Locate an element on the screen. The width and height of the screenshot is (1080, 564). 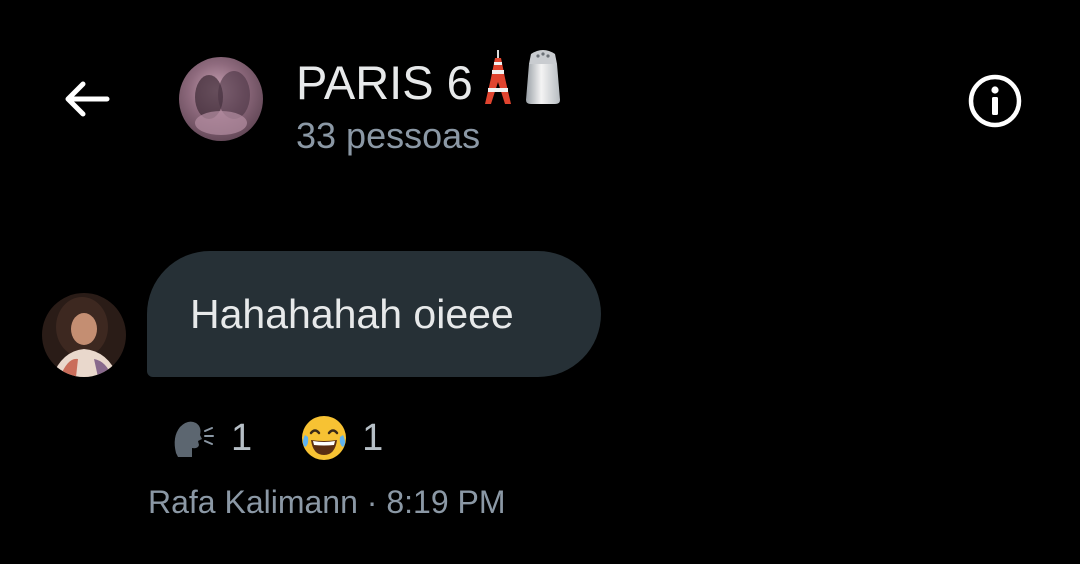
reaction-speaking-head: 1 is located at coordinates (208, 438).